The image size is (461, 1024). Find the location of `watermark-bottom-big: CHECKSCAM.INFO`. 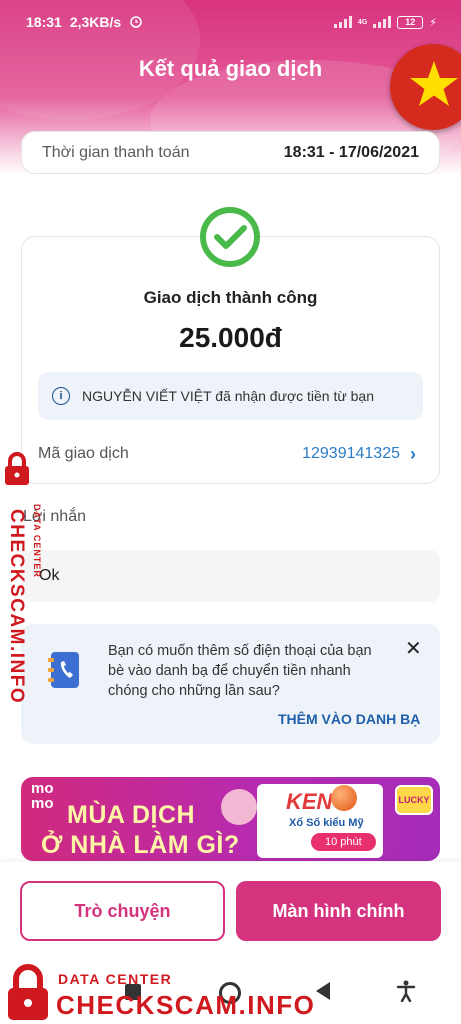

watermark-bottom-big: CHECKSCAM.INFO is located at coordinates (186, 1005).